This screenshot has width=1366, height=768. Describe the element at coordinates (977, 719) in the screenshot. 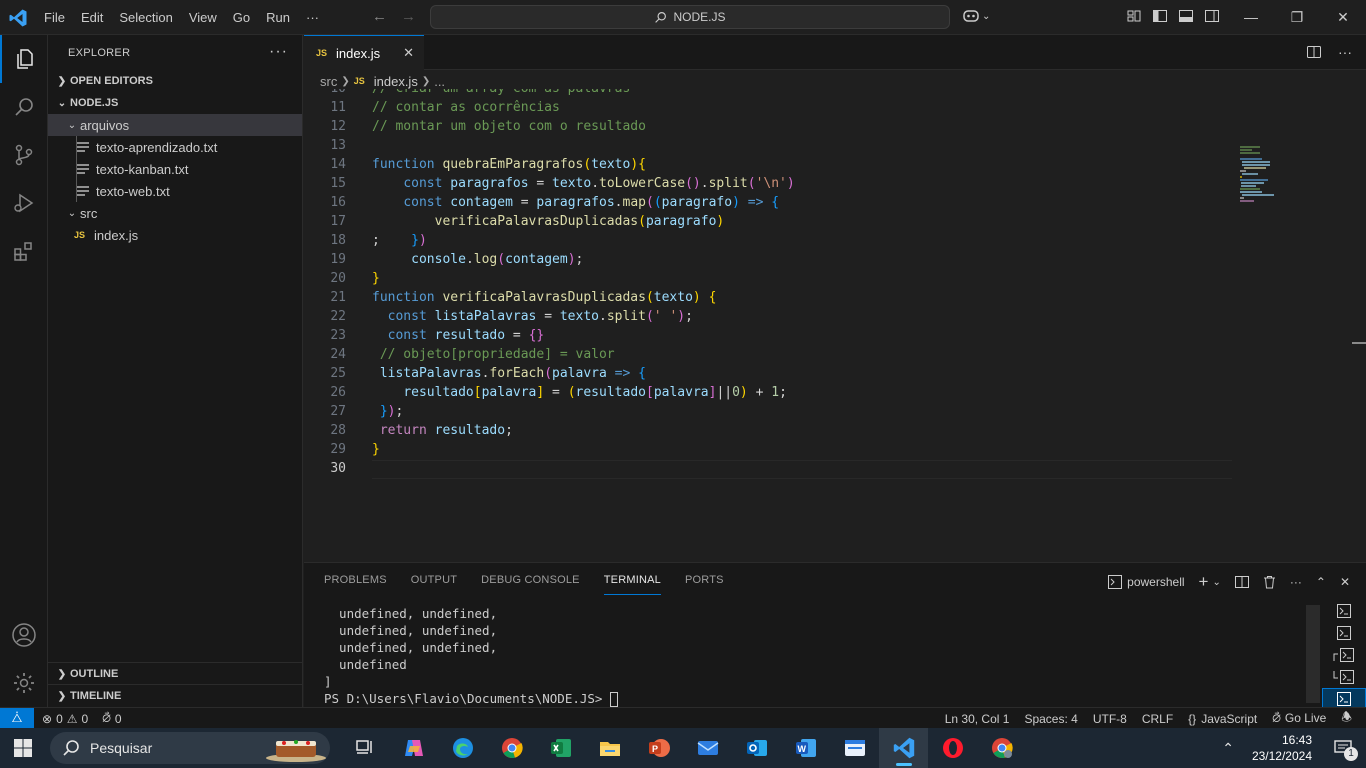

I see `cursor-position: Ln 30, Col 1` at that location.